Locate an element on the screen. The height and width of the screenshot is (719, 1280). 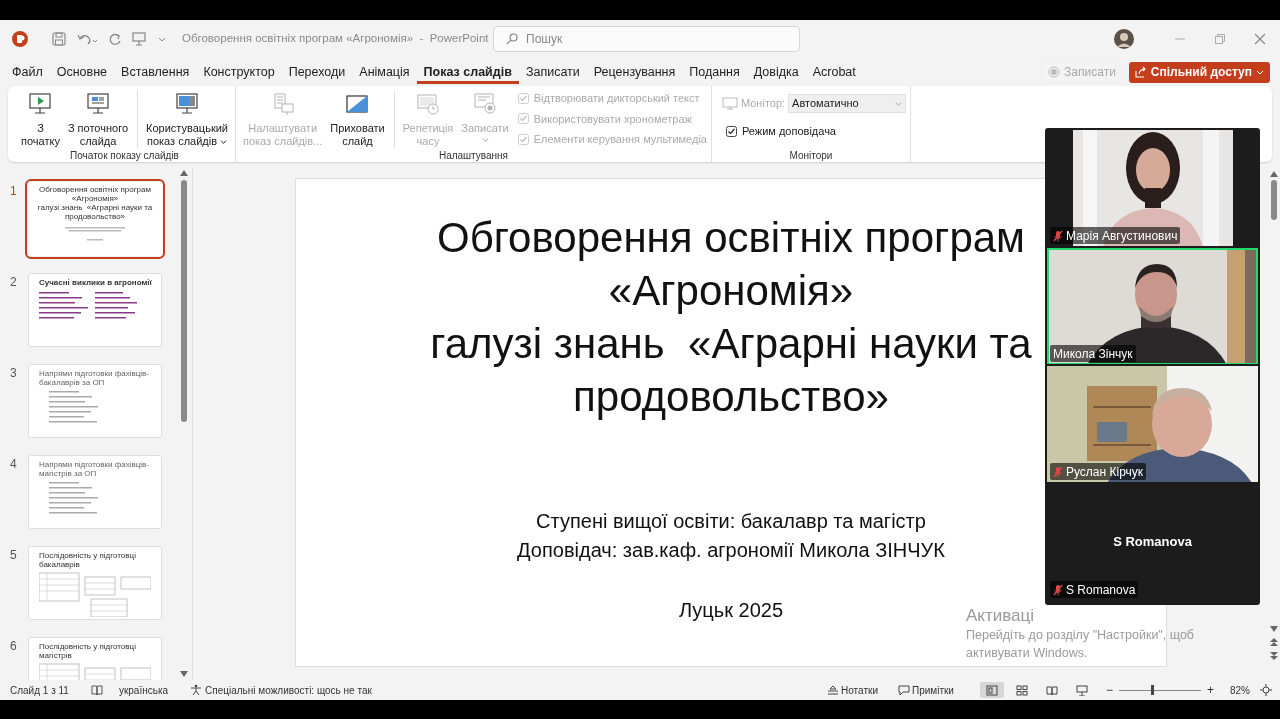
accessibility-button: Спеціальні можливості: щось не так is located at coordinates (281, 690).